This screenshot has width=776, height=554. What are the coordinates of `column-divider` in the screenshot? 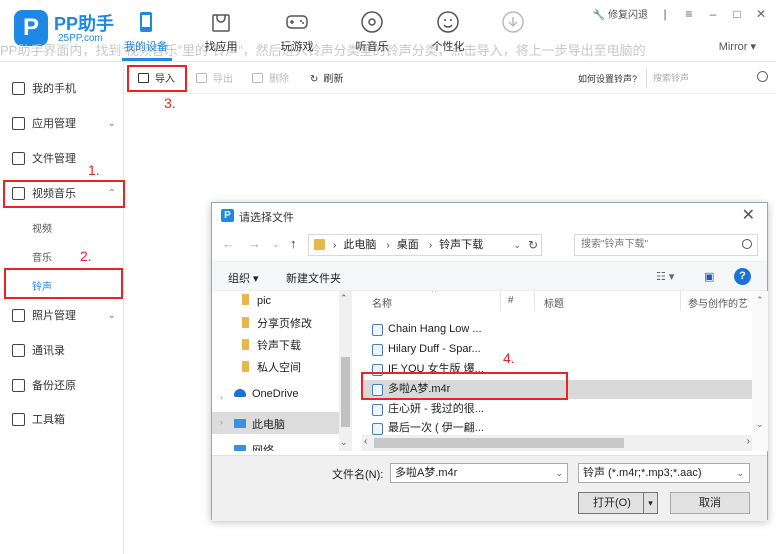 It's located at (680, 301).